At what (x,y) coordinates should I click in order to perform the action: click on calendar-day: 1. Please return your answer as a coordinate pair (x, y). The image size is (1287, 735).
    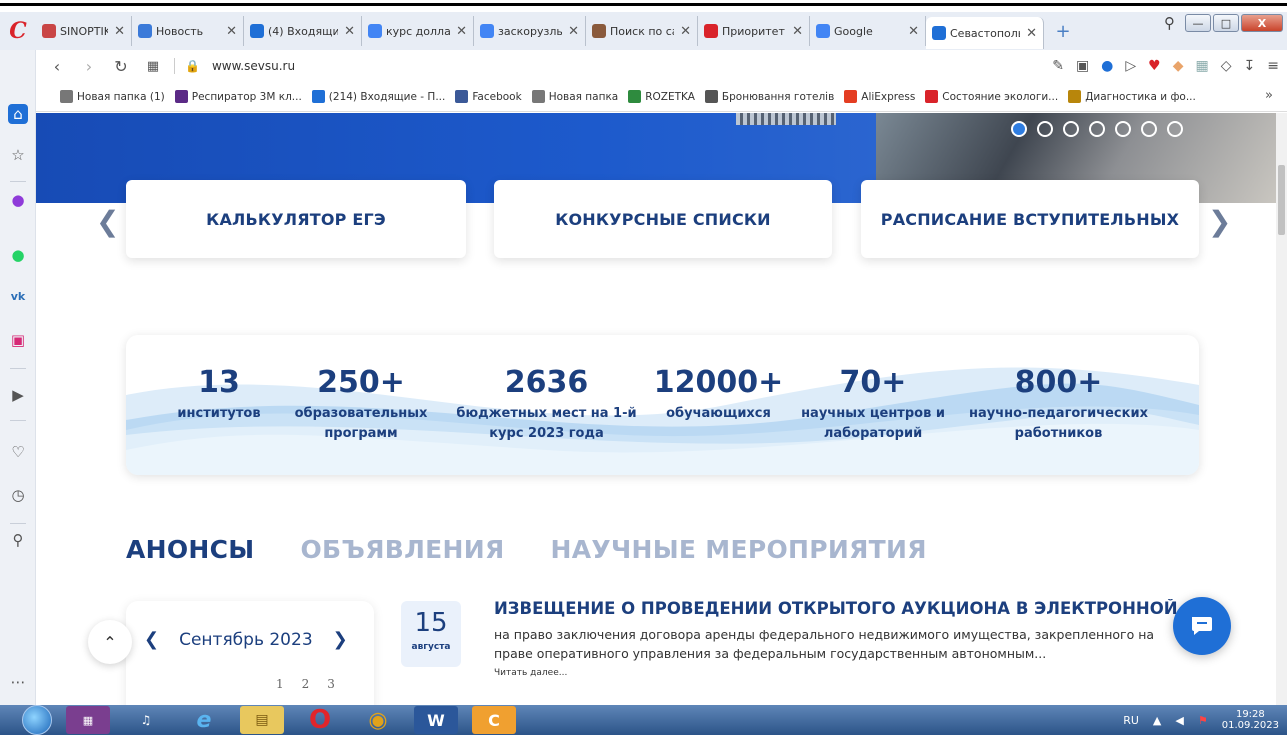
    Looking at the image, I should click on (280, 684).